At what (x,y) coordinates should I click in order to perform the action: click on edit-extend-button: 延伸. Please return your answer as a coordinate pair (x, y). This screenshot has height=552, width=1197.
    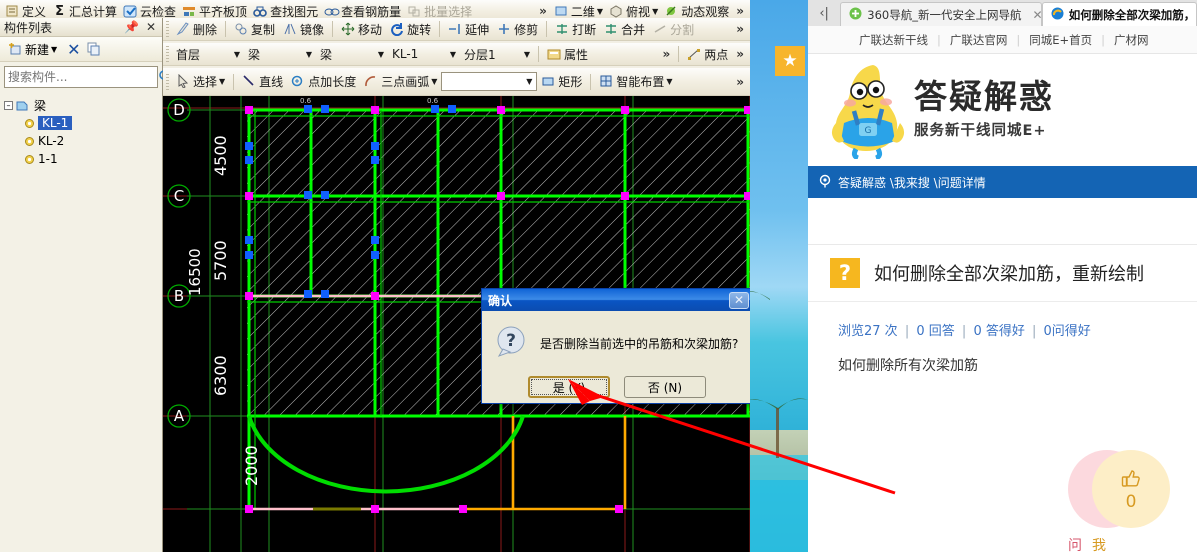
    Looking at the image, I should click on (468, 29).